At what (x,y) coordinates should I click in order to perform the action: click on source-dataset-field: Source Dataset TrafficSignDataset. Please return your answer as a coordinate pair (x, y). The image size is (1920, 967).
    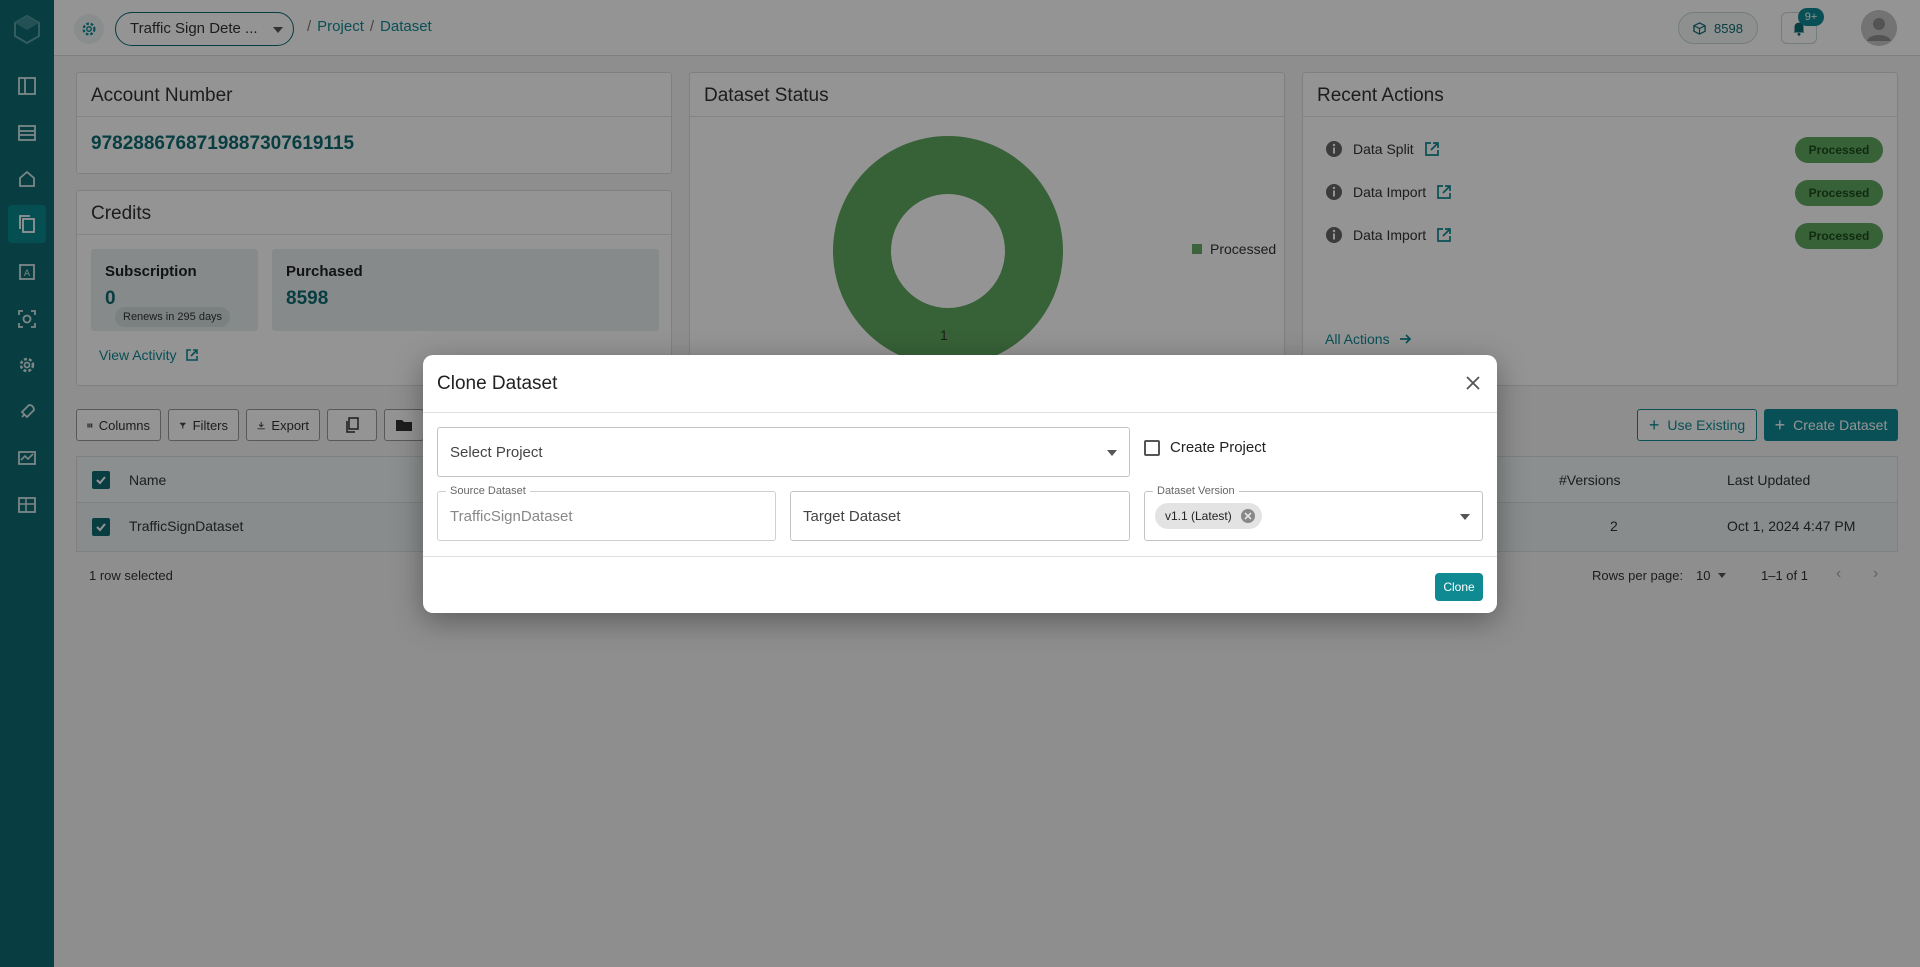
    Looking at the image, I should click on (606, 513).